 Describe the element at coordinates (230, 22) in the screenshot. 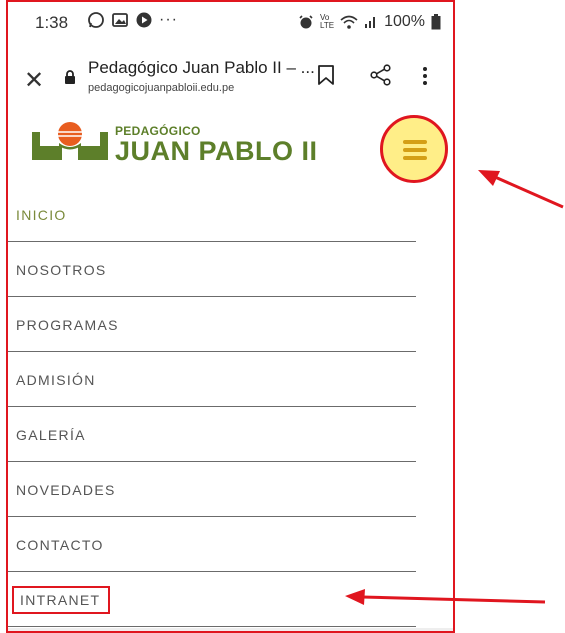

I see `status-bar: 1:38 ··· Vo LTE 100%` at that location.